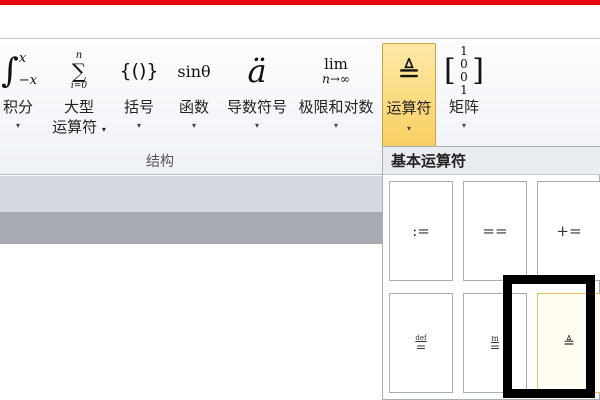  What do you see at coordinates (421, 346) in the screenshot?
I see `def-equal-sign: =` at bounding box center [421, 346].